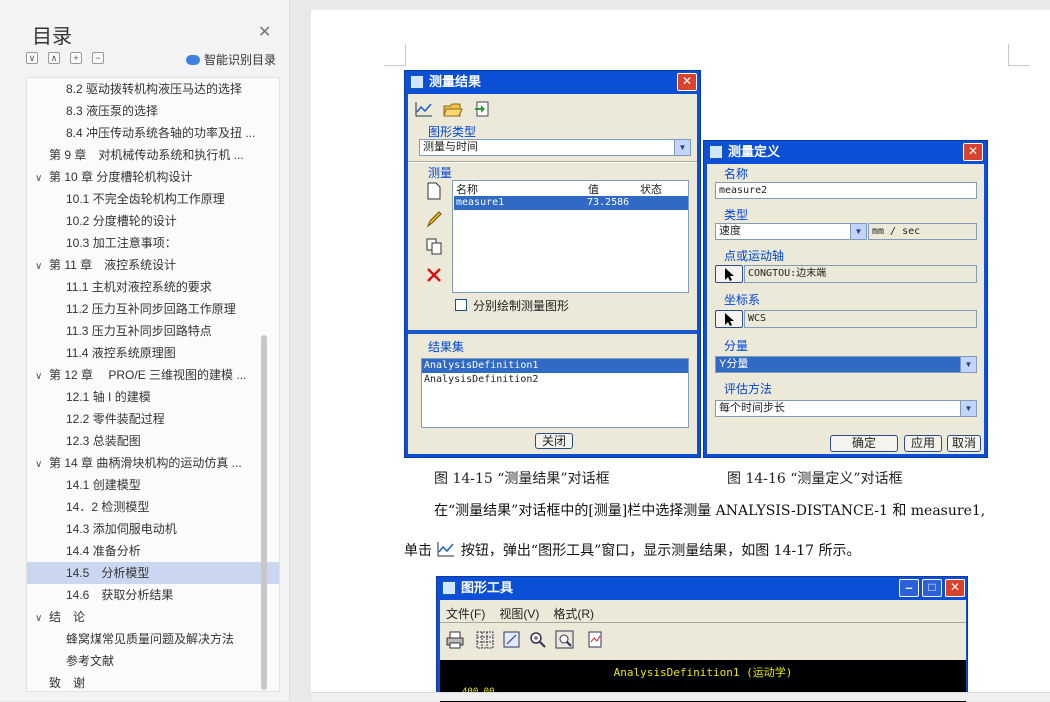  Describe the element at coordinates (552, 162) in the screenshot. I see `divider` at that location.